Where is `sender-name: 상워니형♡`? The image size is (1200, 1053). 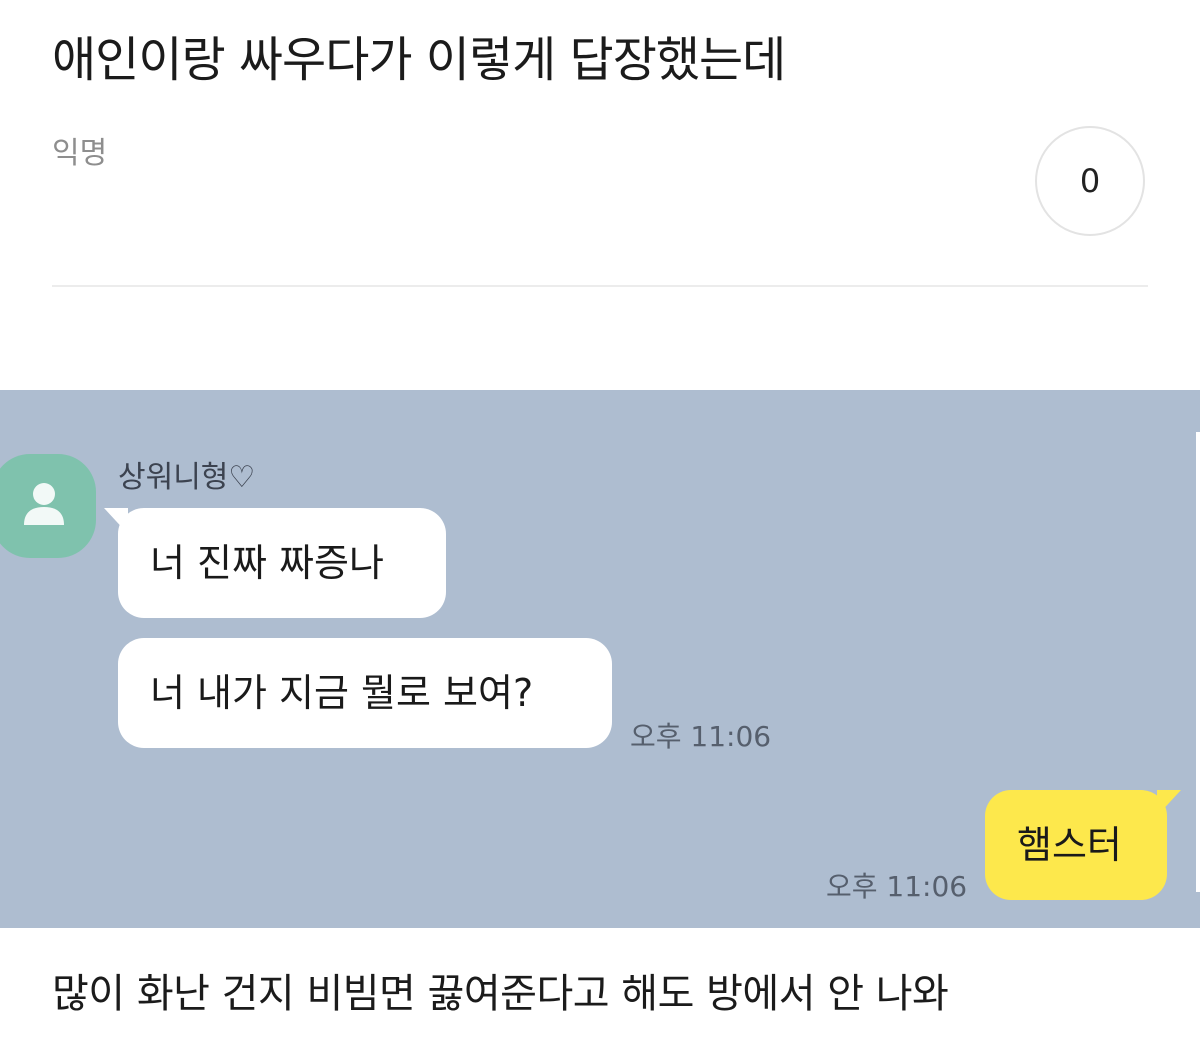
sender-name: 상워니형♡ is located at coordinates (187, 477).